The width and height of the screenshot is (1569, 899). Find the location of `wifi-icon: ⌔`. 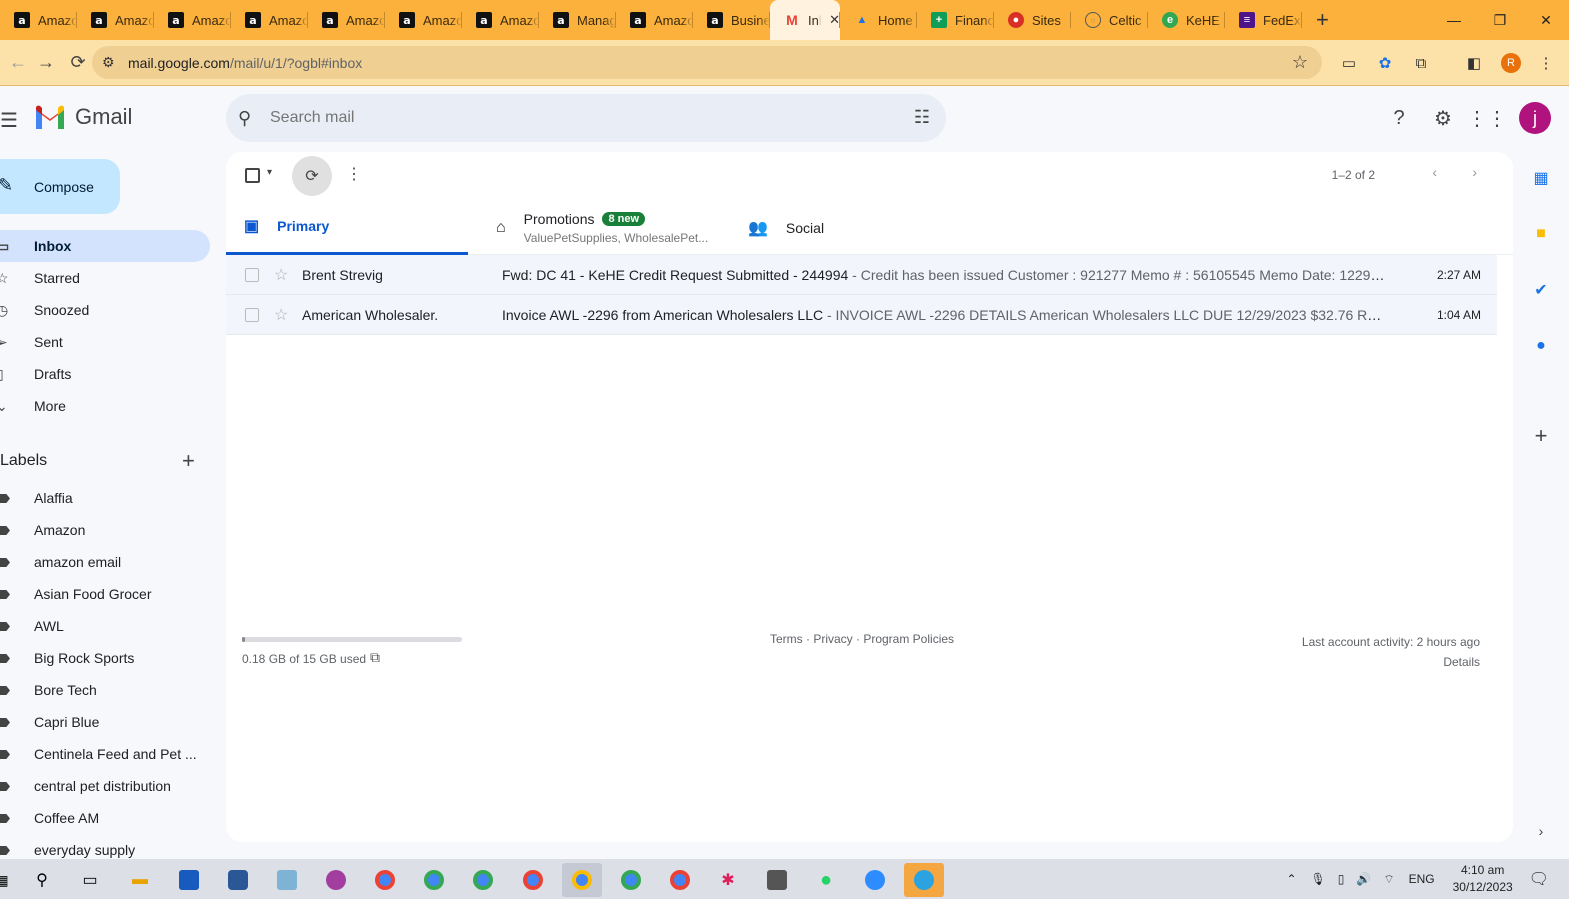

wifi-icon: ⌔ is located at coordinates (1388, 879).